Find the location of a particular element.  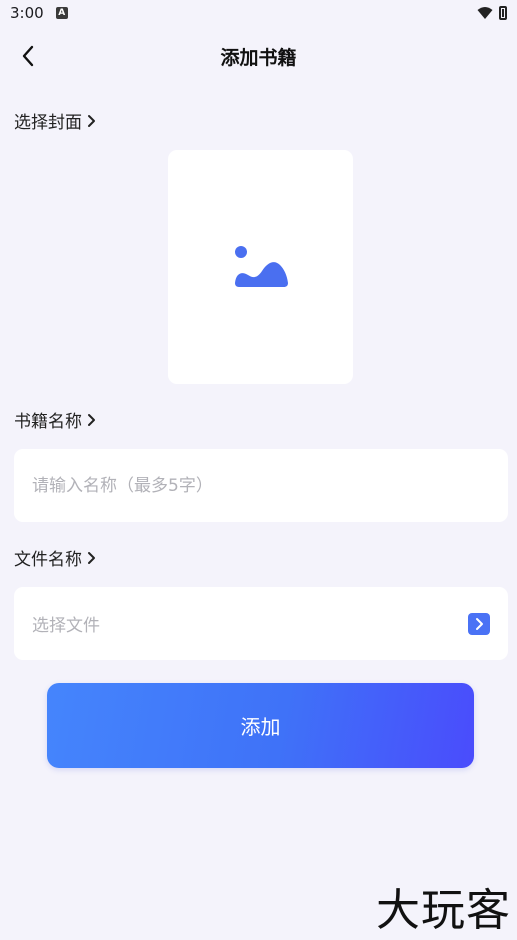

chevron-left-icon is located at coordinates (28, 56).